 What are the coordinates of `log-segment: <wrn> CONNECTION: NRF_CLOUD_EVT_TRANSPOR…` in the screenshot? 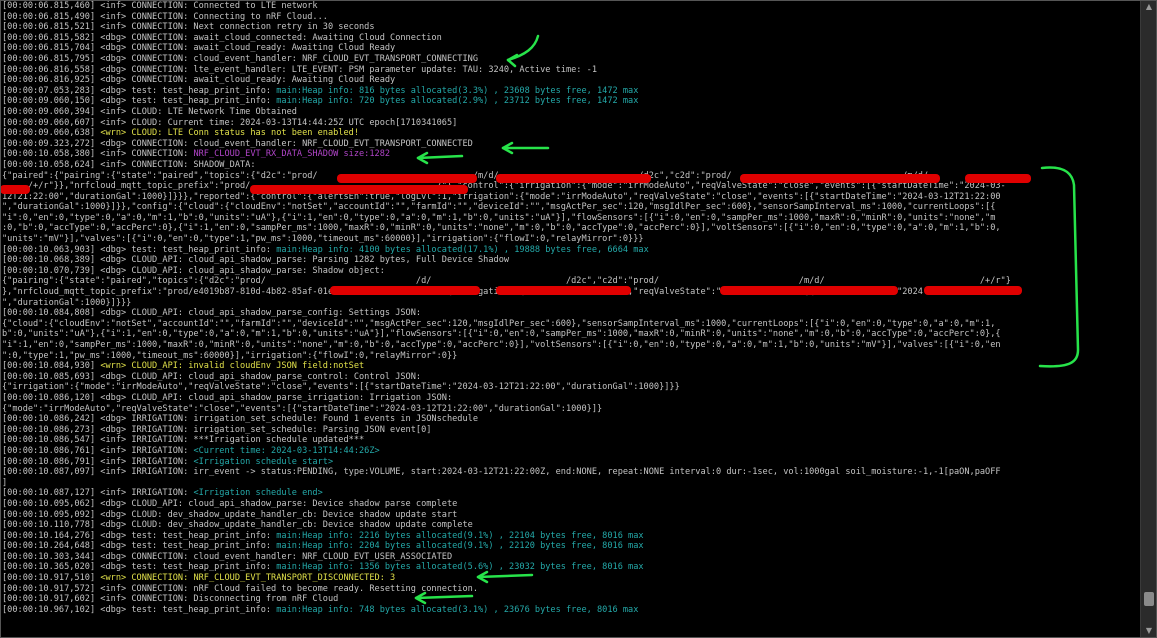 It's located at (248, 578).